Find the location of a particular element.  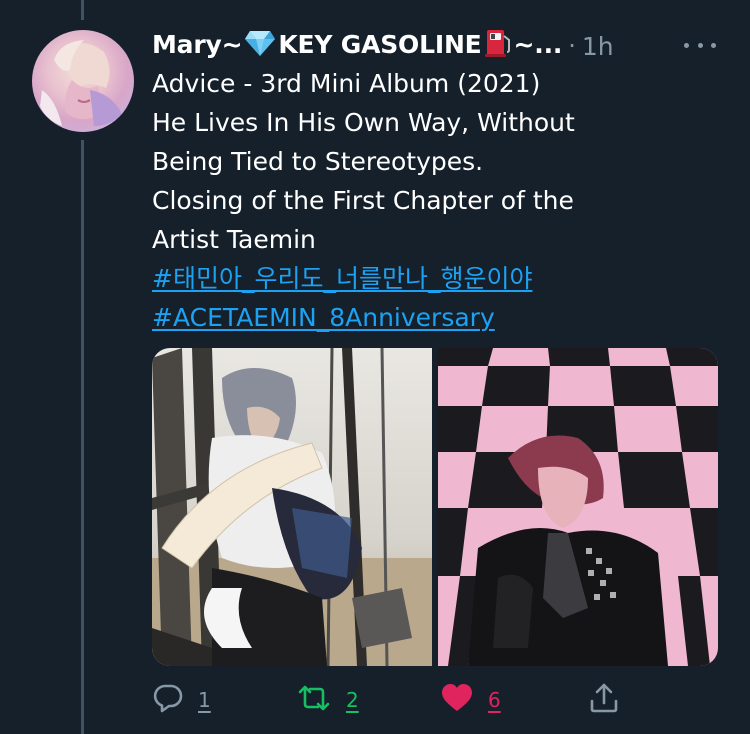

reply-button: 1 is located at coordinates (181, 700).